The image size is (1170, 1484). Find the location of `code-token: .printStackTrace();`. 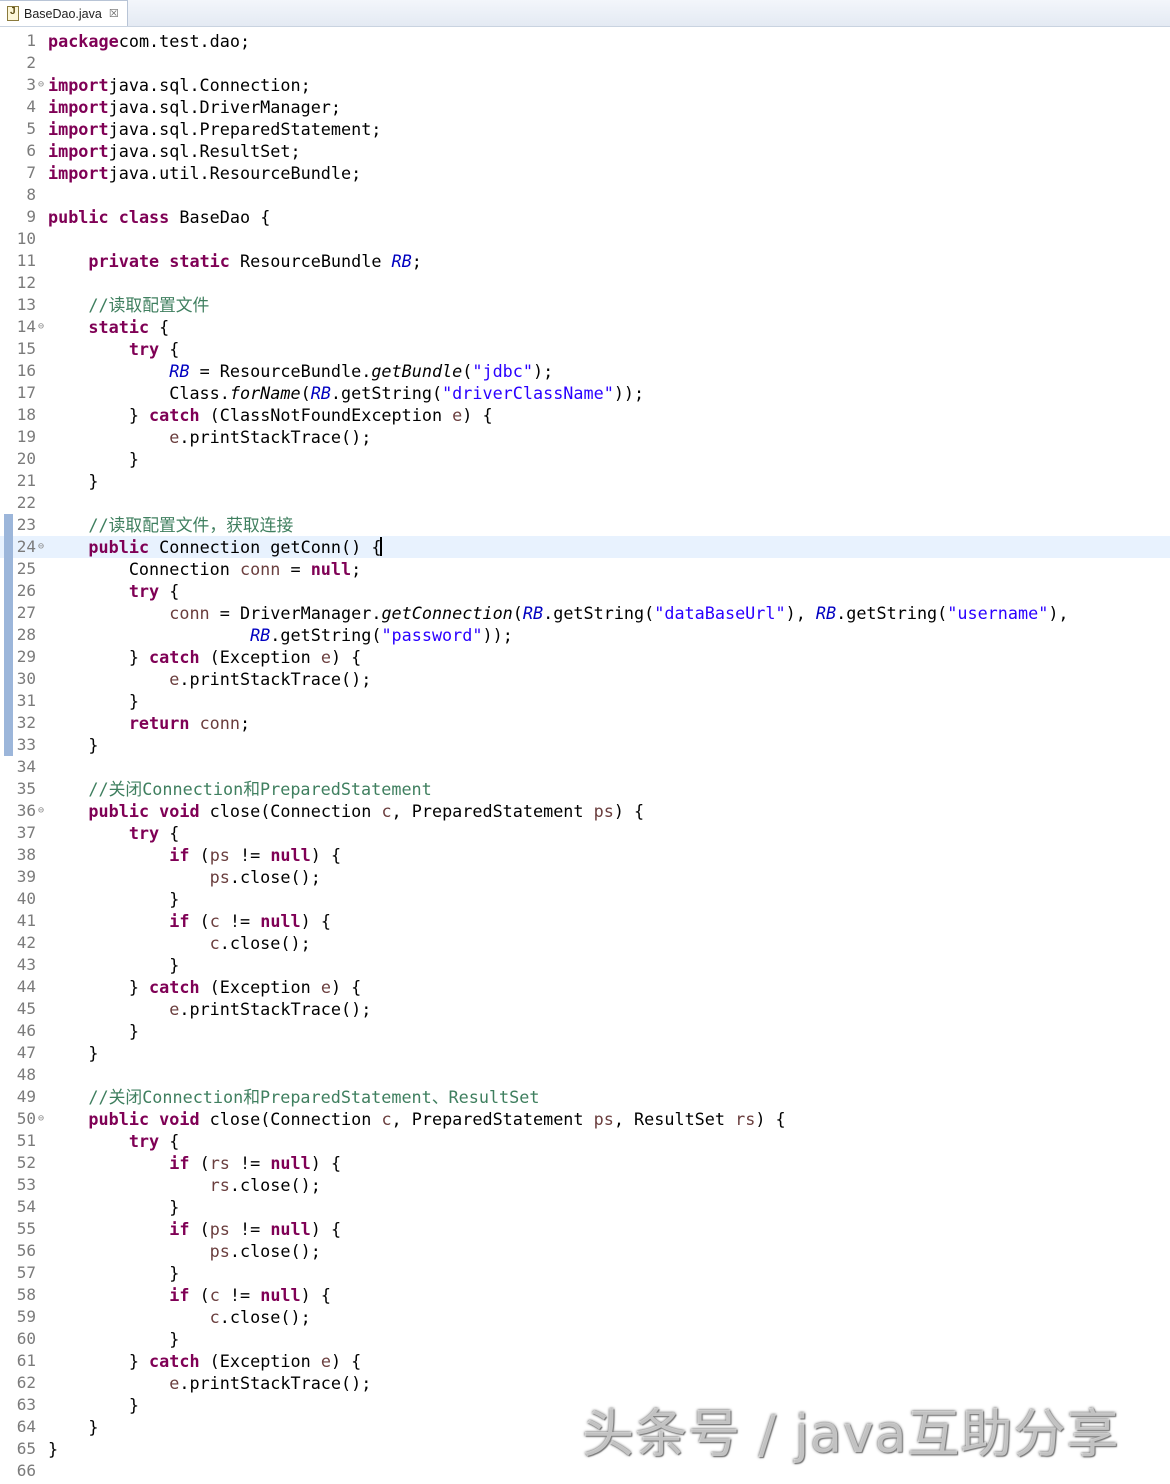

code-token: .printStackTrace(); is located at coordinates (275, 679).